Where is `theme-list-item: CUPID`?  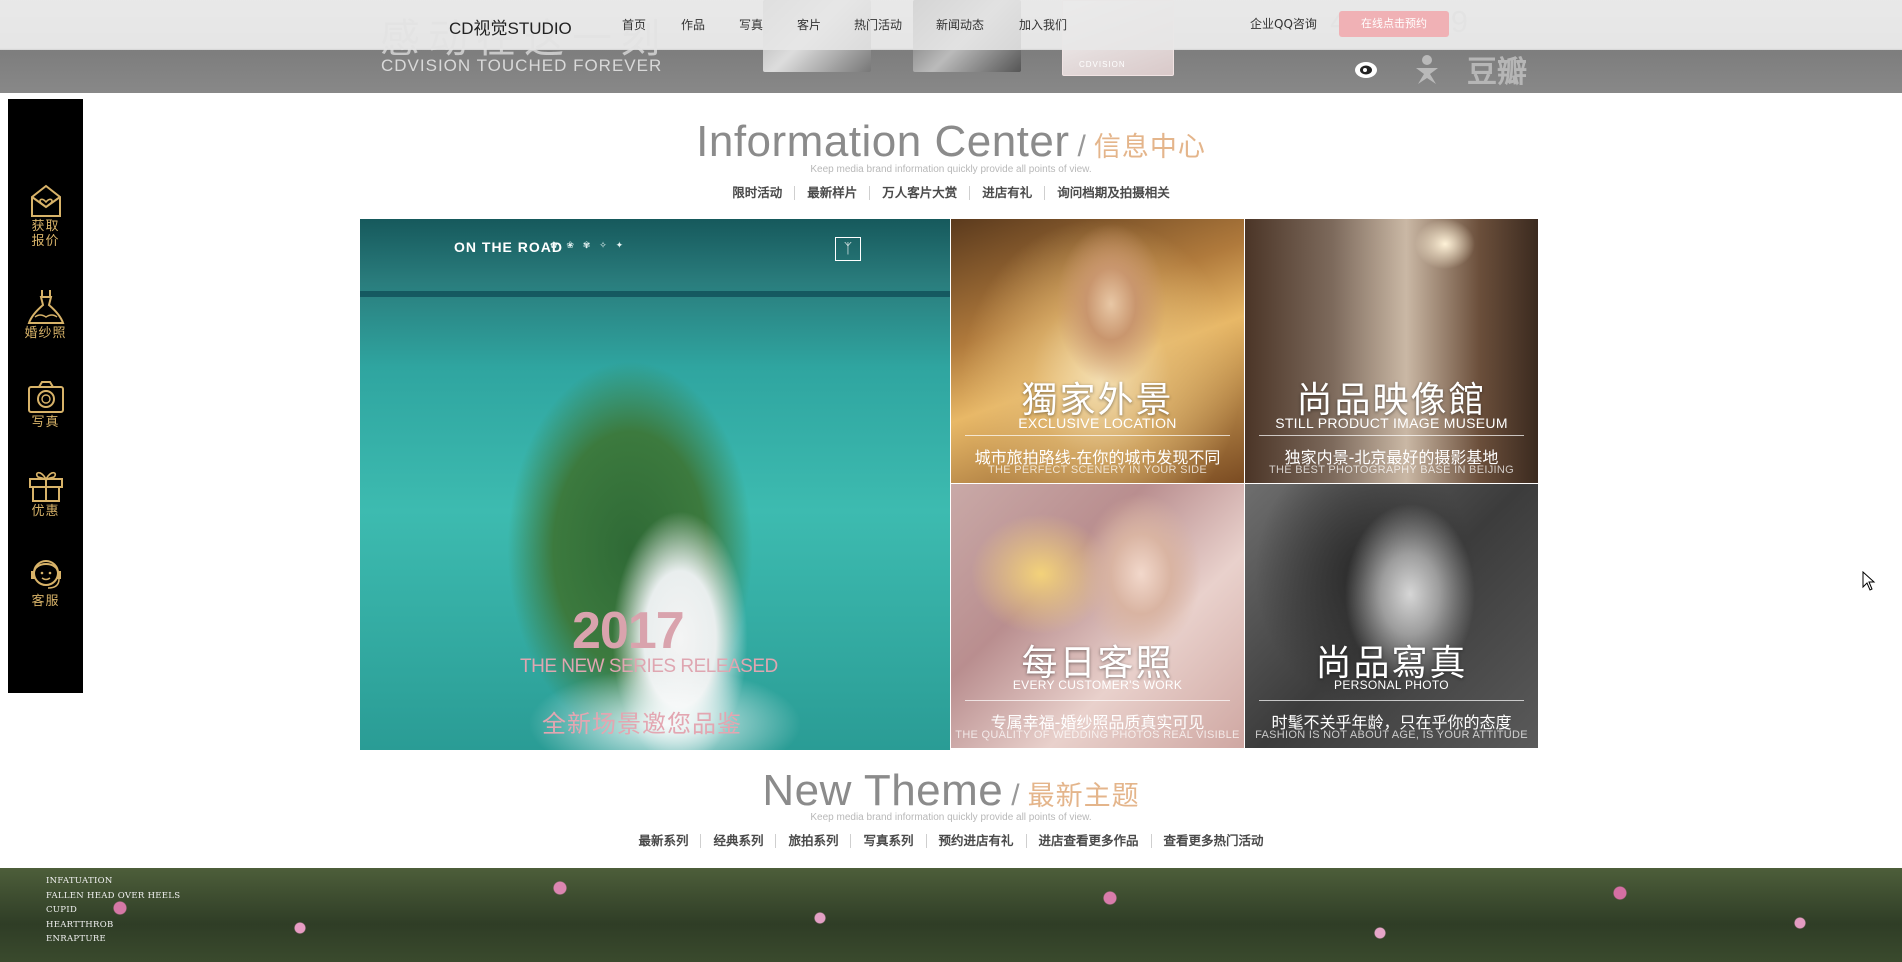 theme-list-item: CUPID is located at coordinates (113, 910).